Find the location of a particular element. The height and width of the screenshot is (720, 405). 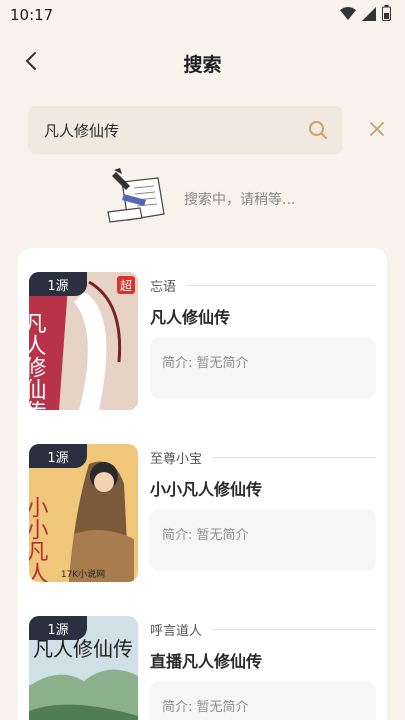

status-icons is located at coordinates (365, 15).